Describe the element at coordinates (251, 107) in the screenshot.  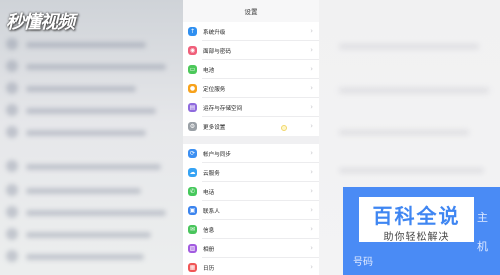
I see `settings-row: ▤ 运存与存储空间 ›` at that location.